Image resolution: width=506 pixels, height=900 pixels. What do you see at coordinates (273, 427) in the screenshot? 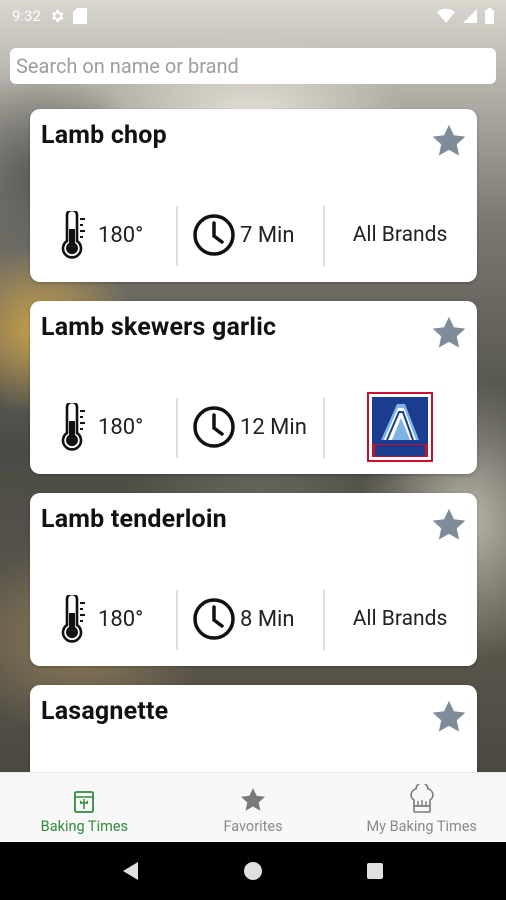
I see `time-value: 12 Min` at bounding box center [273, 427].